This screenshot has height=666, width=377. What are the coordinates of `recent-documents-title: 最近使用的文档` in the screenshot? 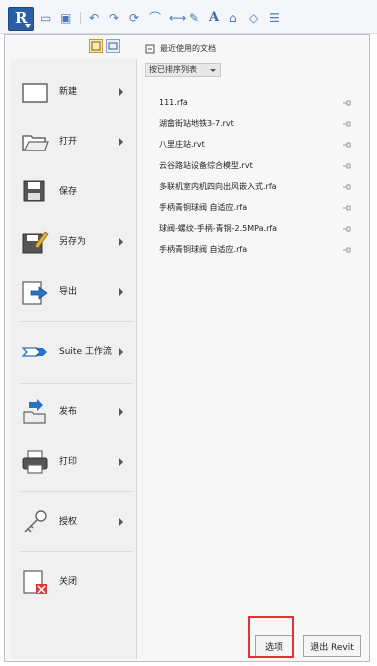 It's located at (188, 48).